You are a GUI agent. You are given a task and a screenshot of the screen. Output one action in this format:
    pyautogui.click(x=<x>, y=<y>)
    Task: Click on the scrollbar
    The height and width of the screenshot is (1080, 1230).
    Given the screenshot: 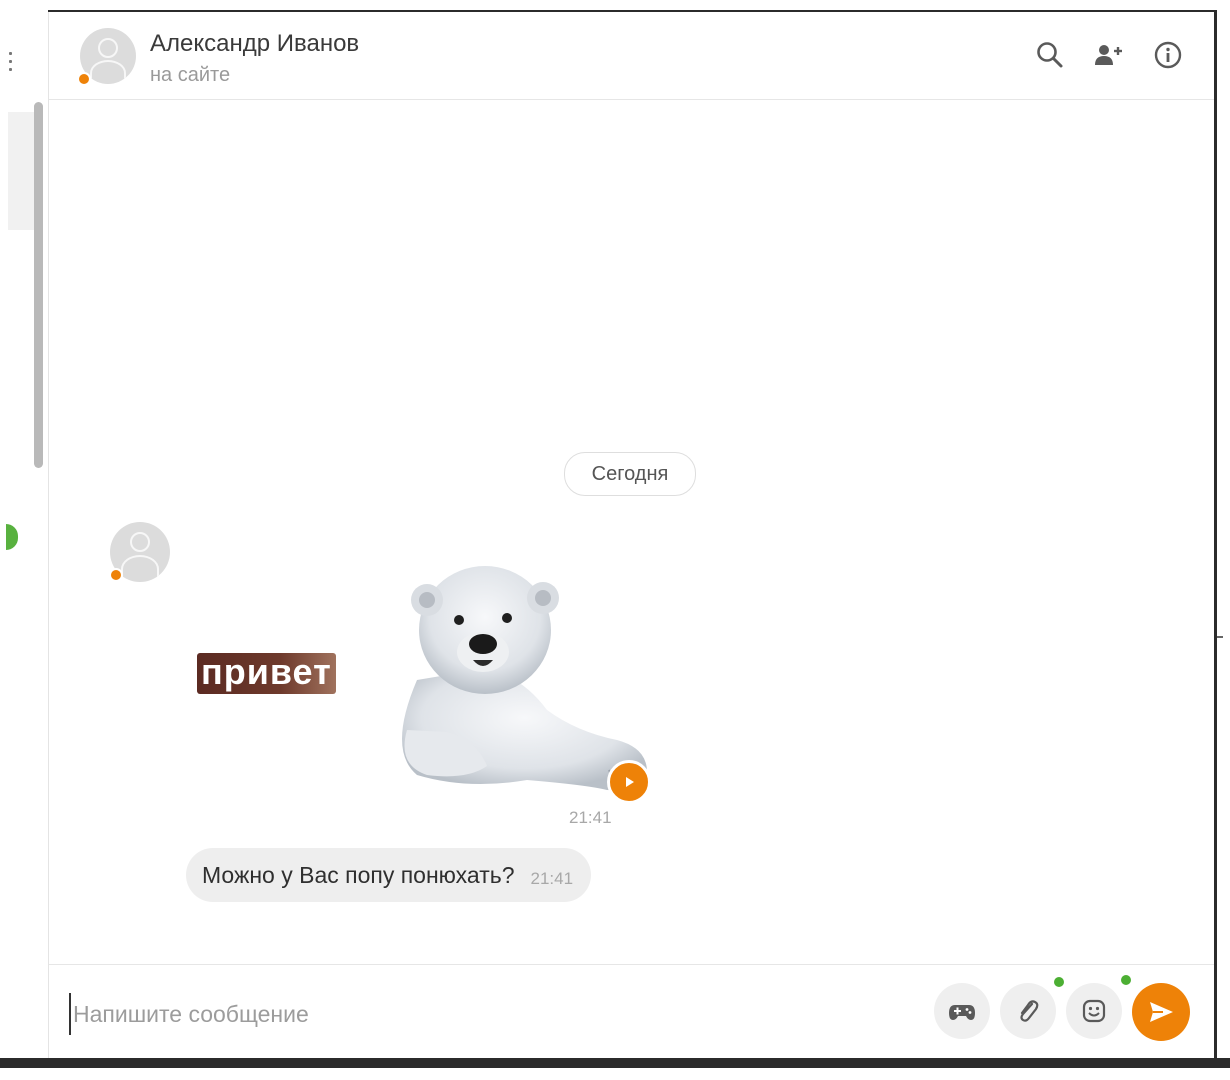 What is the action you would take?
    pyautogui.click(x=38, y=285)
    